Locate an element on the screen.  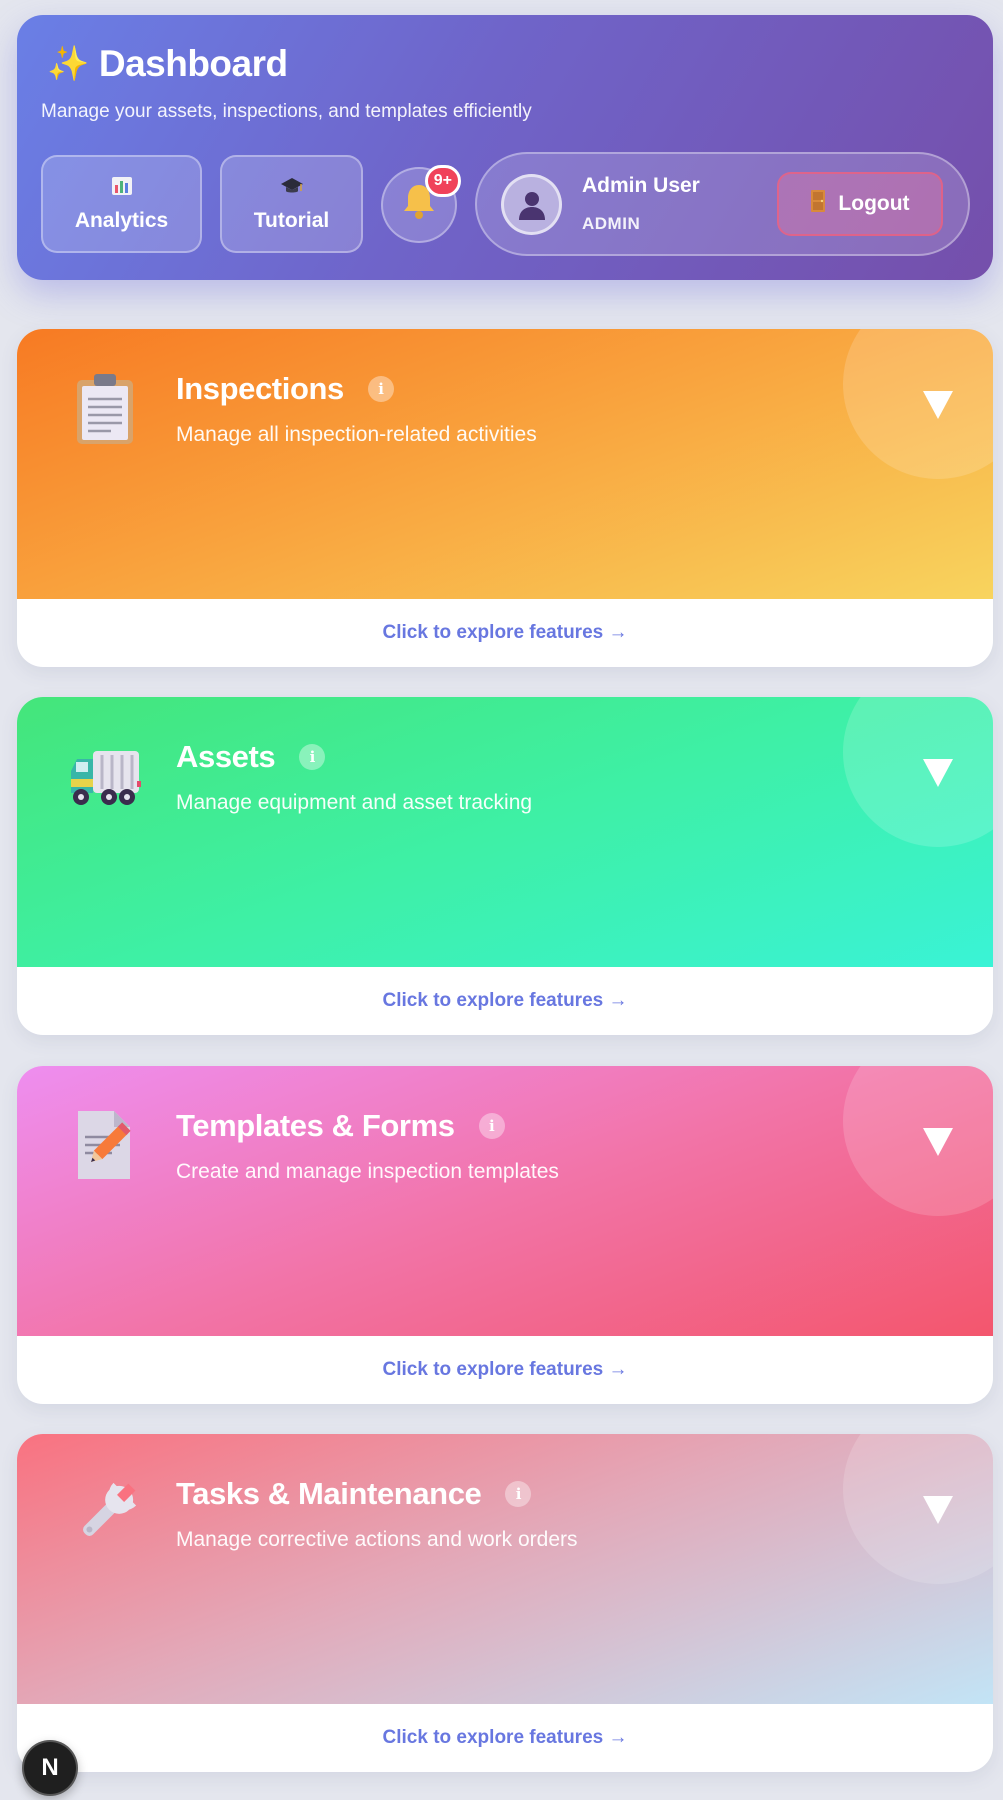
card-title: Templates & Forms i is located at coordinates (340, 1126).